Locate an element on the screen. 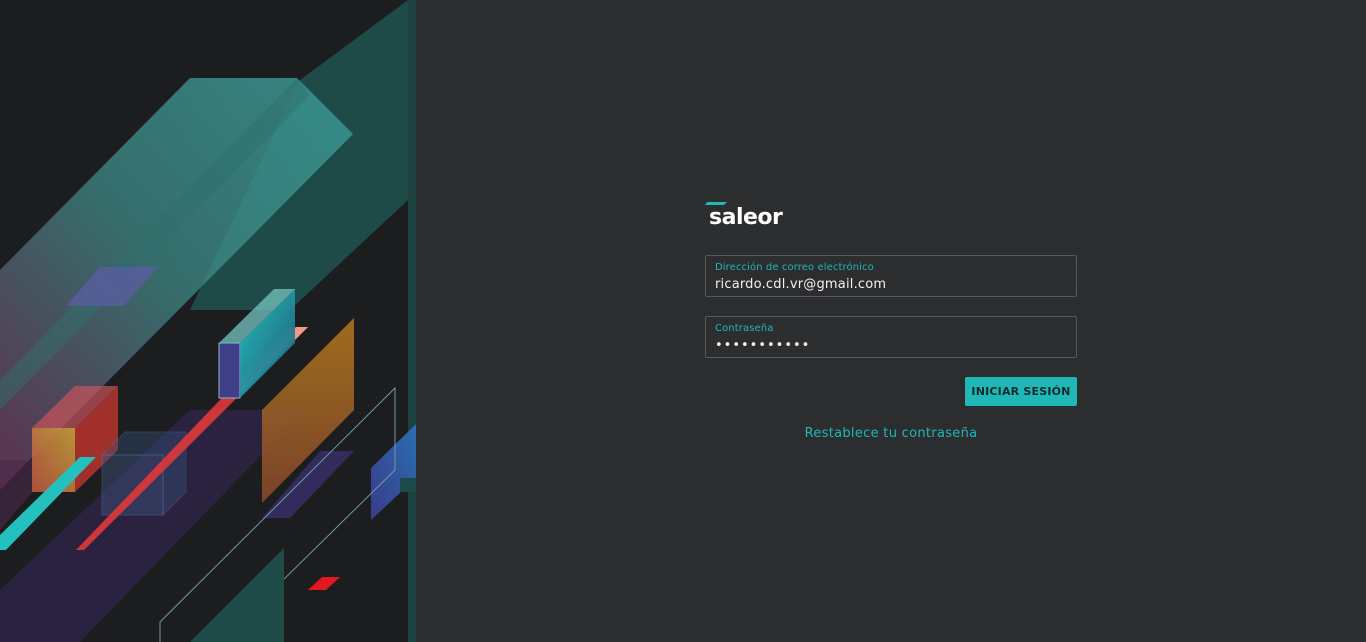  svg-text: saleor is located at coordinates (746, 217).